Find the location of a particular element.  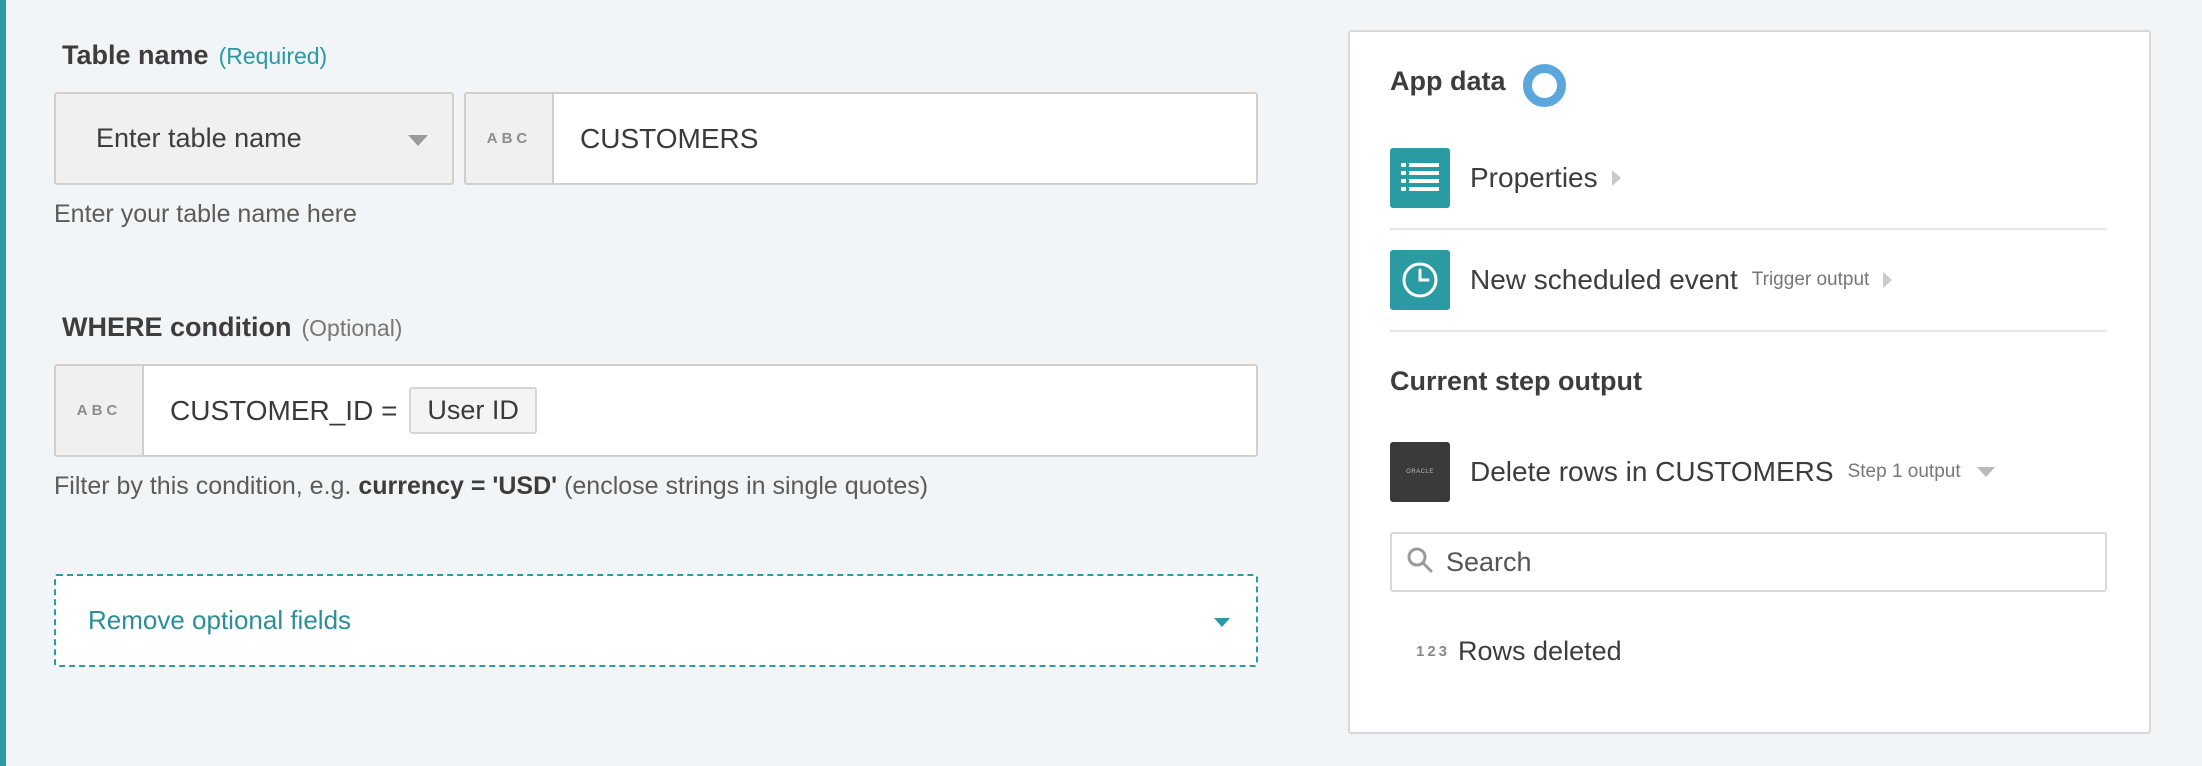

table-name-value: CUSTOMERS is located at coordinates (905, 138).